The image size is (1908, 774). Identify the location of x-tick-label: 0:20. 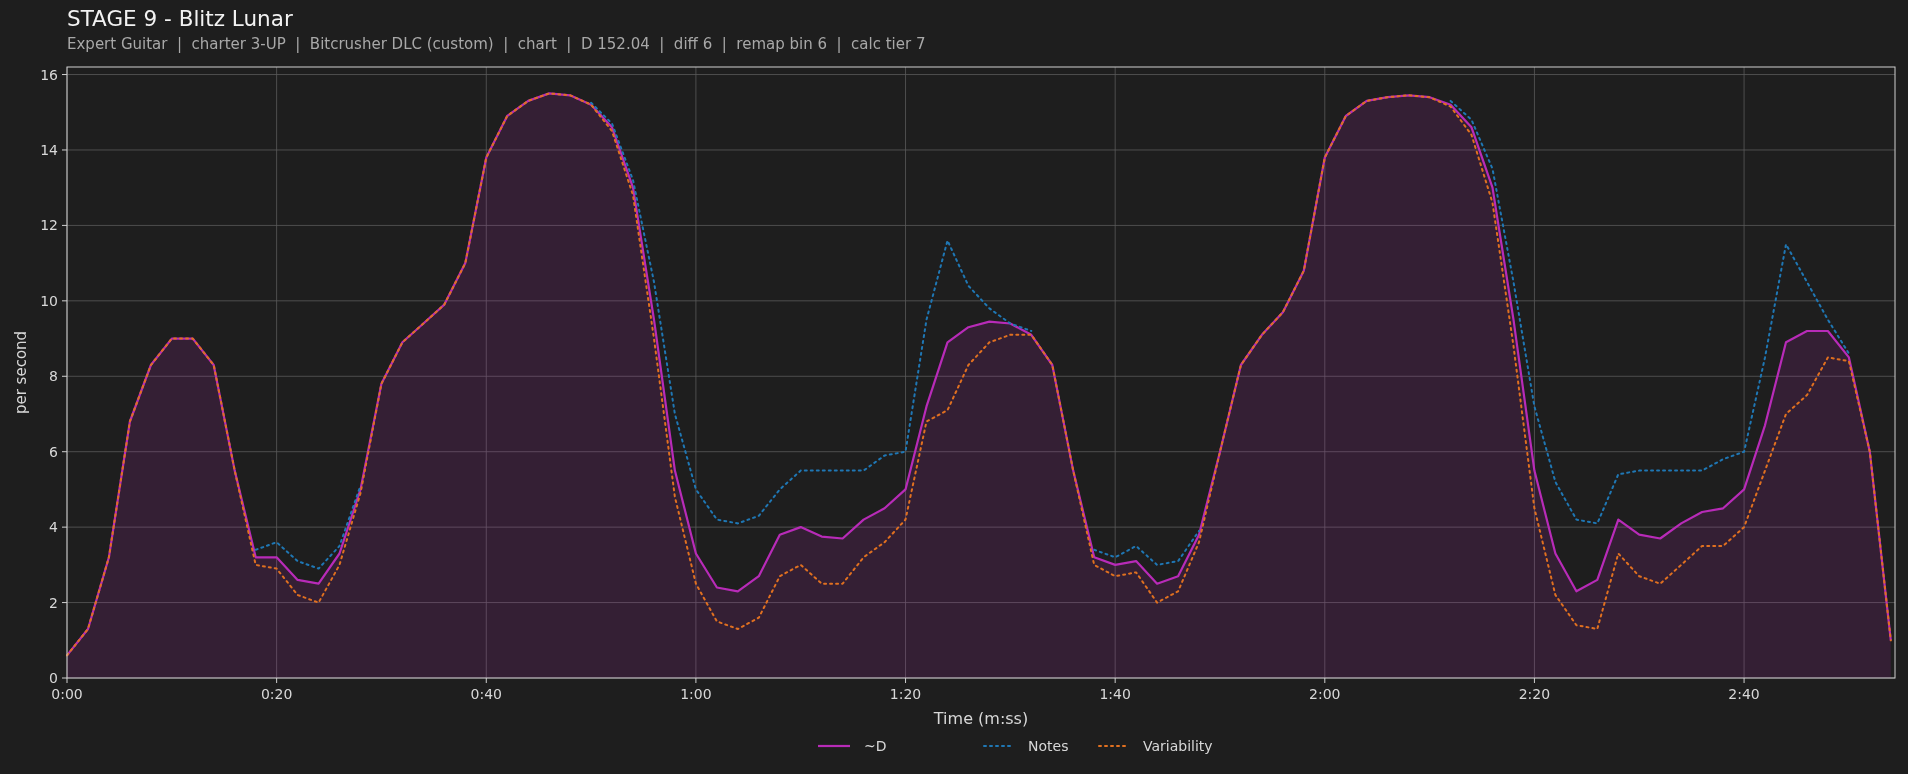
(276, 694).